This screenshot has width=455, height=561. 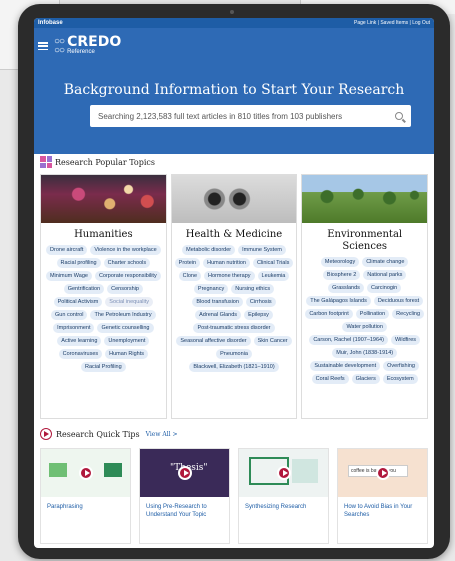 I want to click on topic-tag: Clinical Trials, so click(x=273, y=263).